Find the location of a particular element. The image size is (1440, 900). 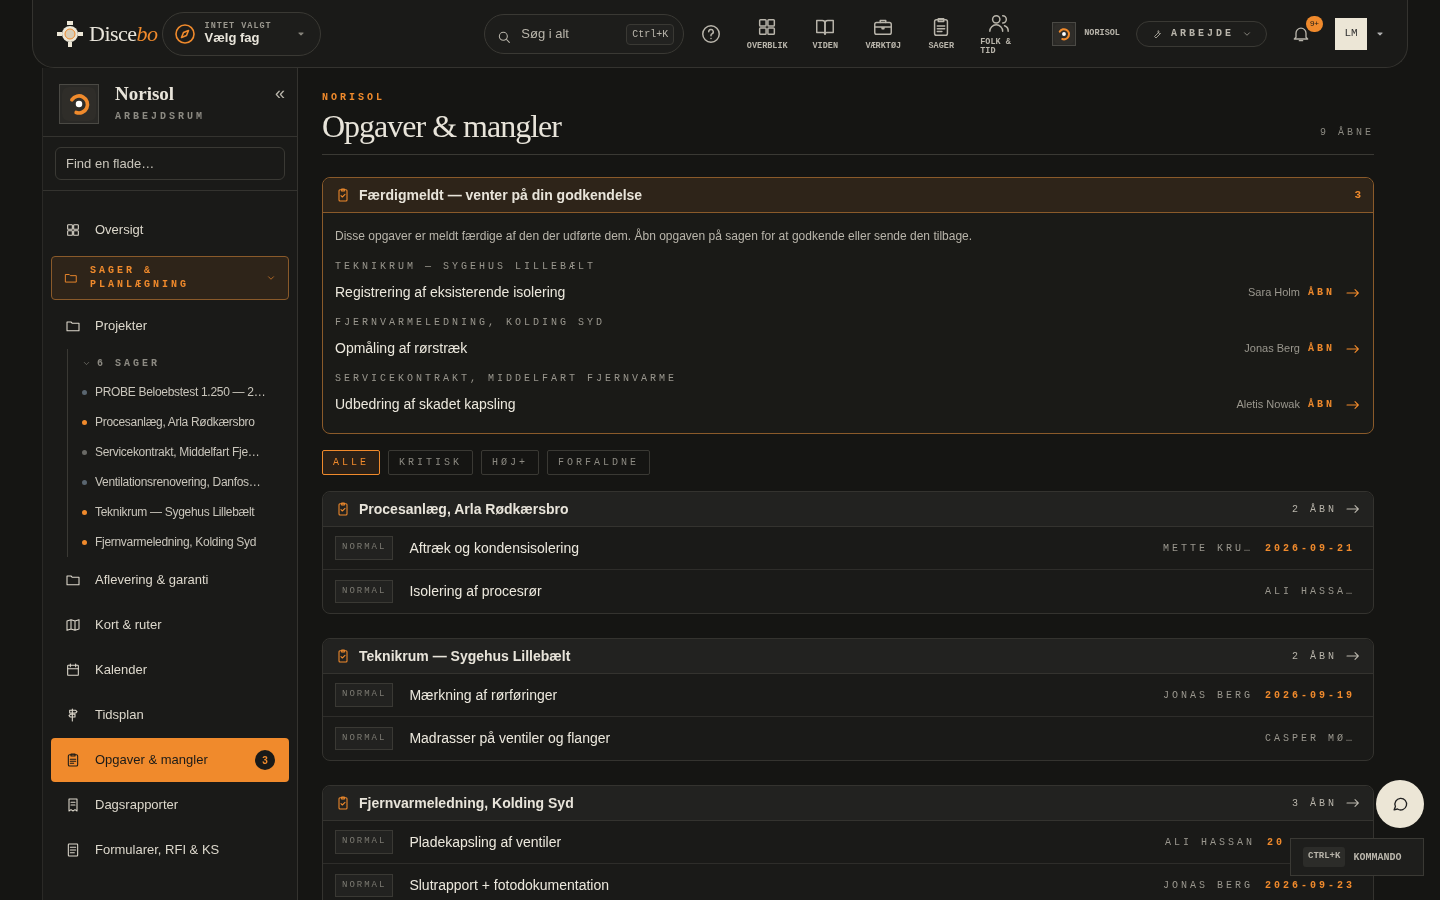

task-title: Mærkning af rørføringer is located at coordinates (786, 695).